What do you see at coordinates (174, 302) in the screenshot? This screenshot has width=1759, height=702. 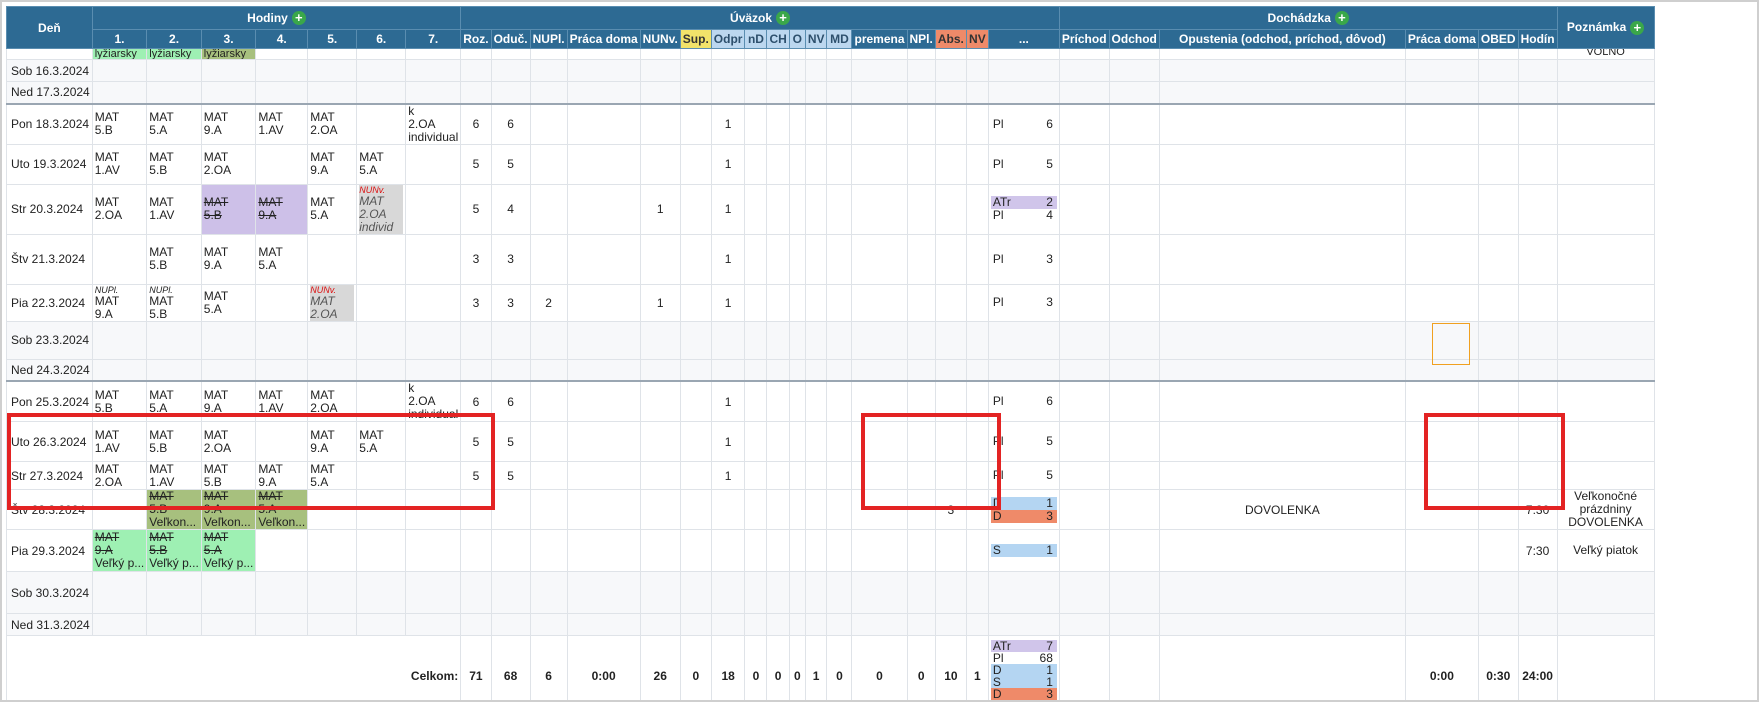 I see `lesson-cell: NUPl. MAT 5.B` at bounding box center [174, 302].